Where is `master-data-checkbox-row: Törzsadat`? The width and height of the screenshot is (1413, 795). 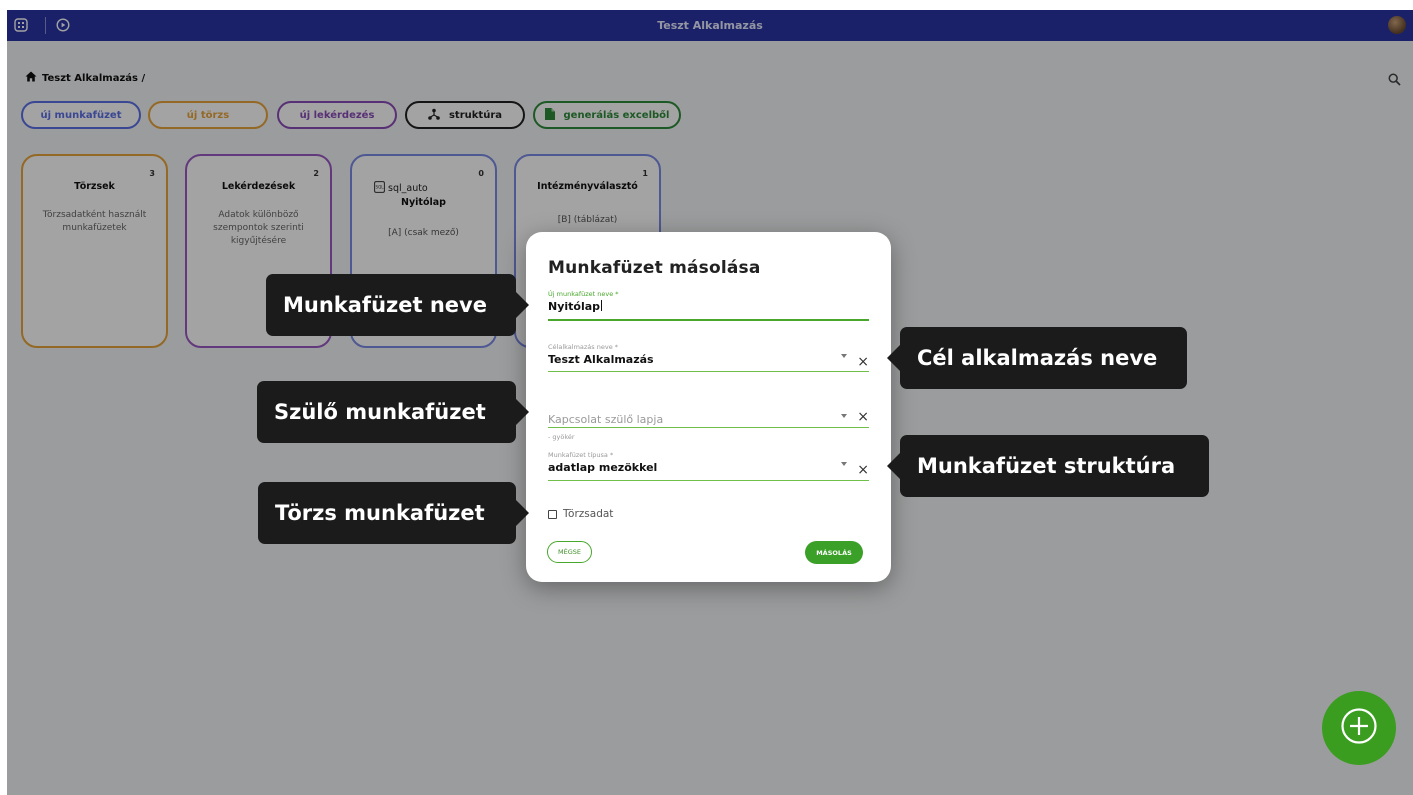 master-data-checkbox-row: Törzsadat is located at coordinates (580, 514).